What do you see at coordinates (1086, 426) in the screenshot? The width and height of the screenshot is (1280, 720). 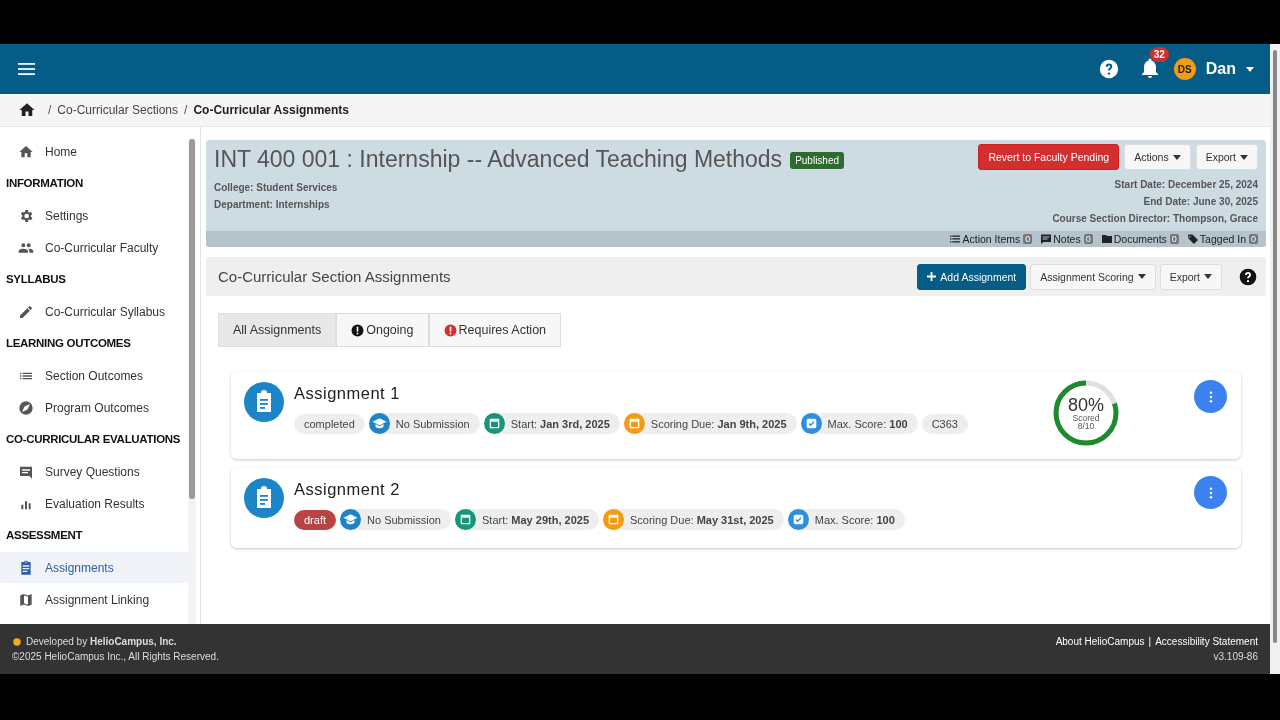 I see `score-fraction: 8/10` at bounding box center [1086, 426].